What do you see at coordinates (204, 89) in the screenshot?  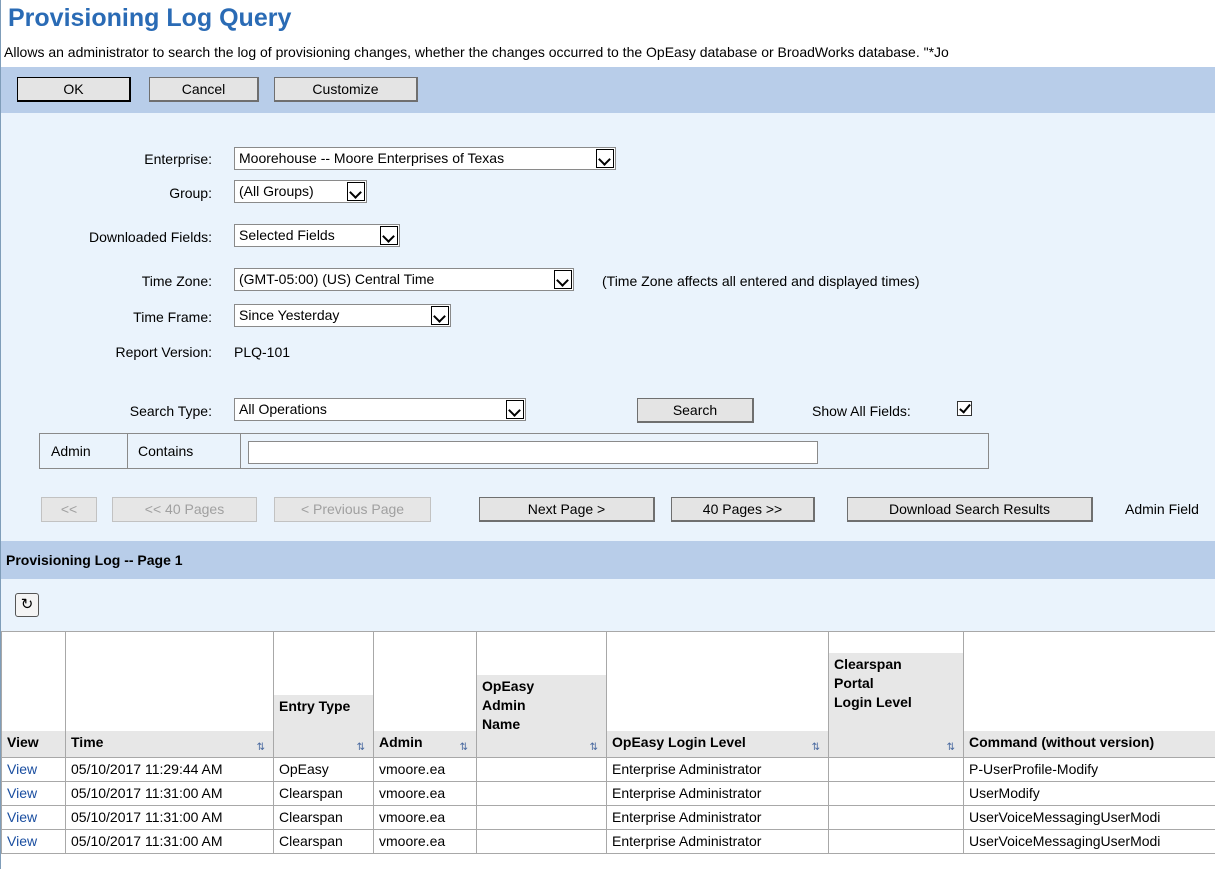 I see `cancel-button: Cancel` at bounding box center [204, 89].